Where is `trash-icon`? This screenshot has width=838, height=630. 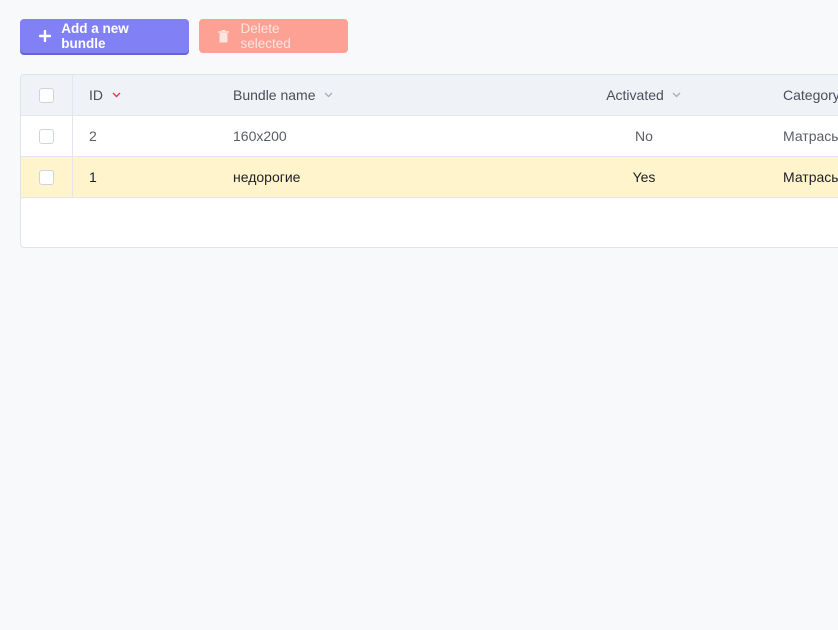
trash-icon is located at coordinates (223, 36).